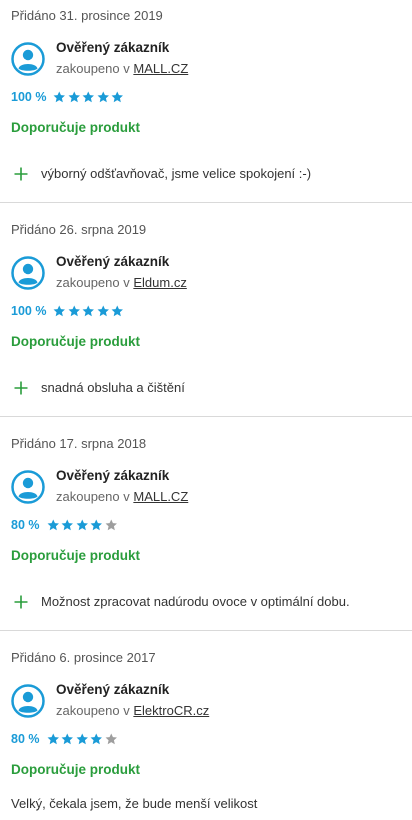 This screenshot has height=820, width=412. Describe the element at coordinates (171, 710) in the screenshot. I see `shop-link: ElektroCR.cz` at that location.